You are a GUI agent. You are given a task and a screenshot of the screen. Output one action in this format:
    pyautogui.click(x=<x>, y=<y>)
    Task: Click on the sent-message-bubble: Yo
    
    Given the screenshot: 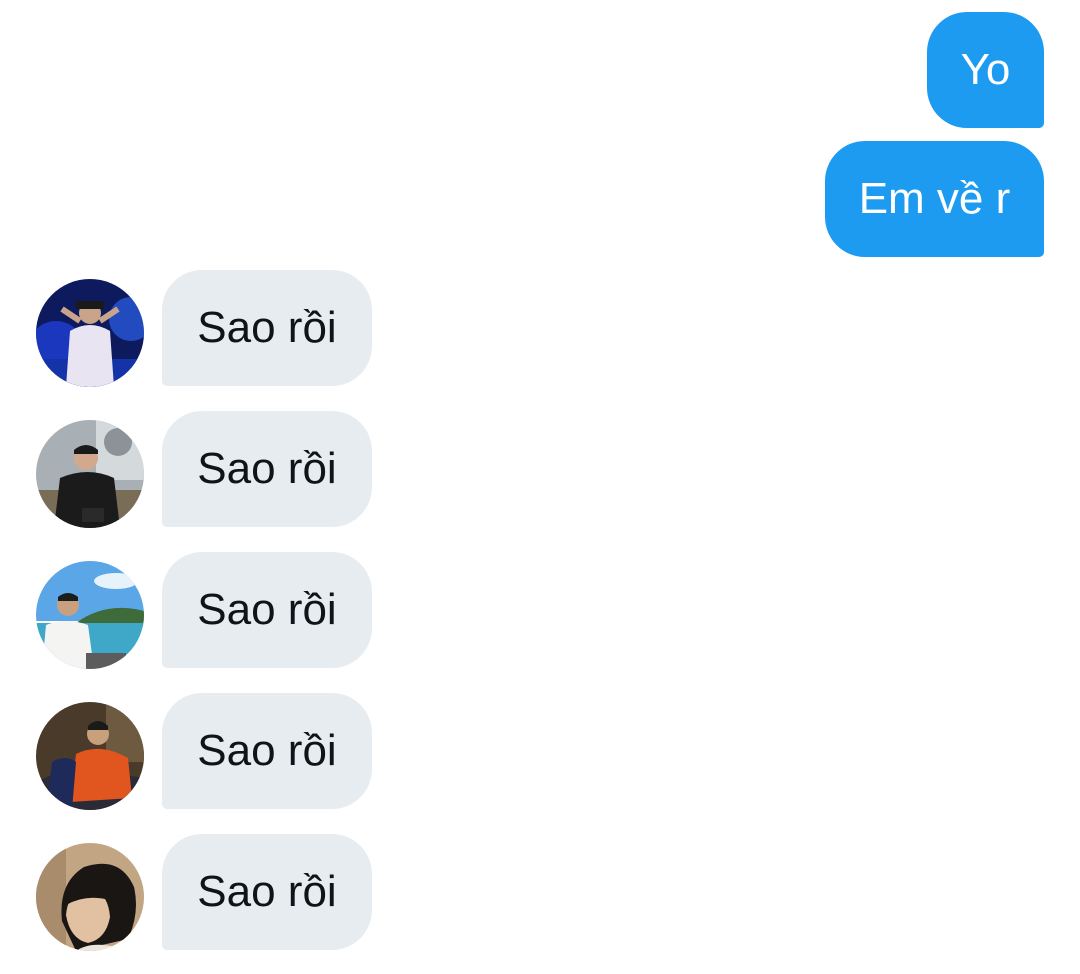 What is the action you would take?
    pyautogui.click(x=985, y=70)
    